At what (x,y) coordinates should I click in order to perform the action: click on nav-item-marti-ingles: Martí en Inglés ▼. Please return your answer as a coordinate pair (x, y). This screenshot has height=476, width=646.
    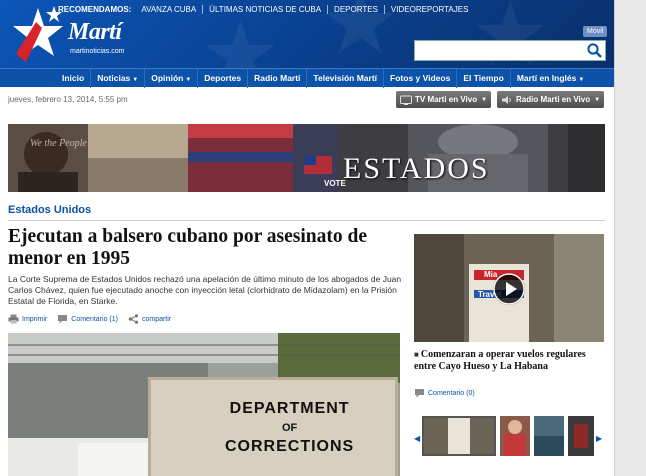
    Looking at the image, I should click on (550, 78).